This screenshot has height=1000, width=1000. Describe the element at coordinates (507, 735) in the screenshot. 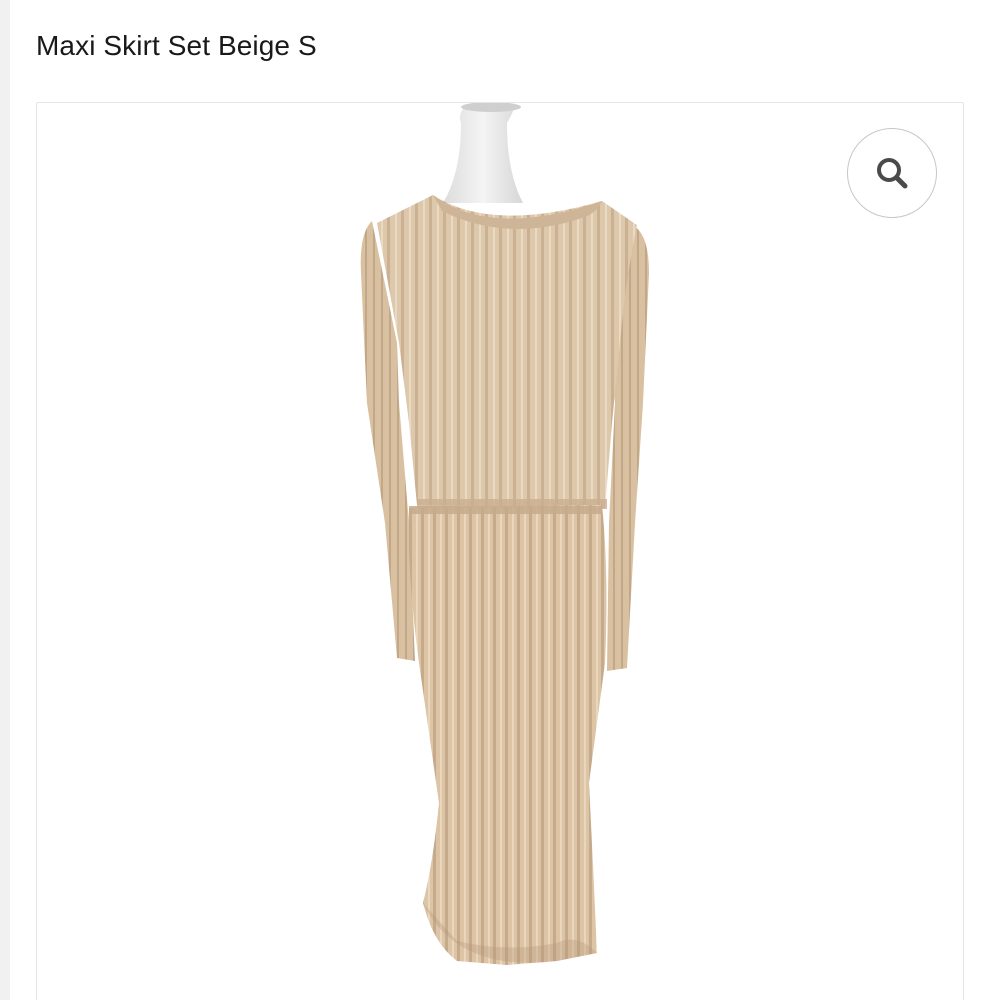

I see `ribbed-maxi-skirt` at that location.